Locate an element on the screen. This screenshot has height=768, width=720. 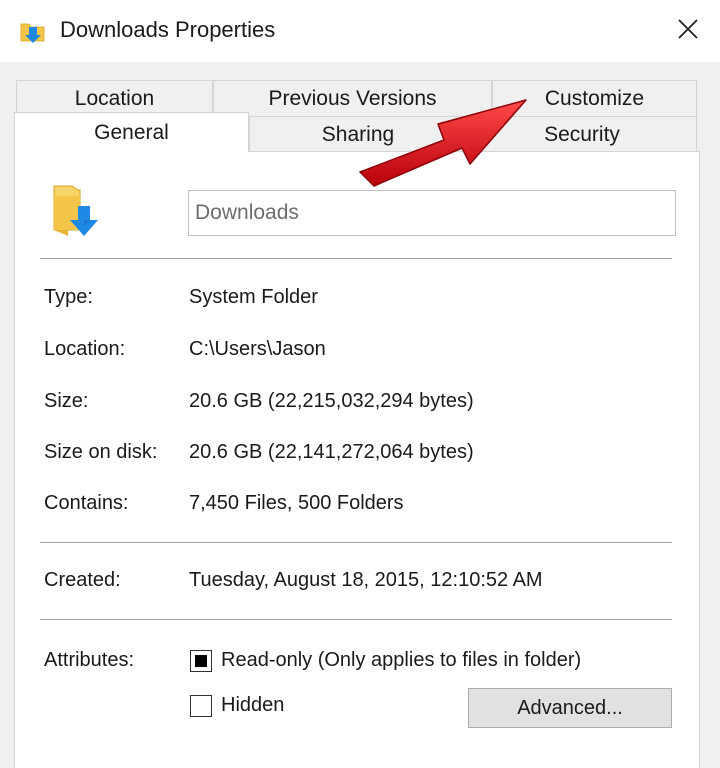
tab-customize: Customize is located at coordinates (594, 98).